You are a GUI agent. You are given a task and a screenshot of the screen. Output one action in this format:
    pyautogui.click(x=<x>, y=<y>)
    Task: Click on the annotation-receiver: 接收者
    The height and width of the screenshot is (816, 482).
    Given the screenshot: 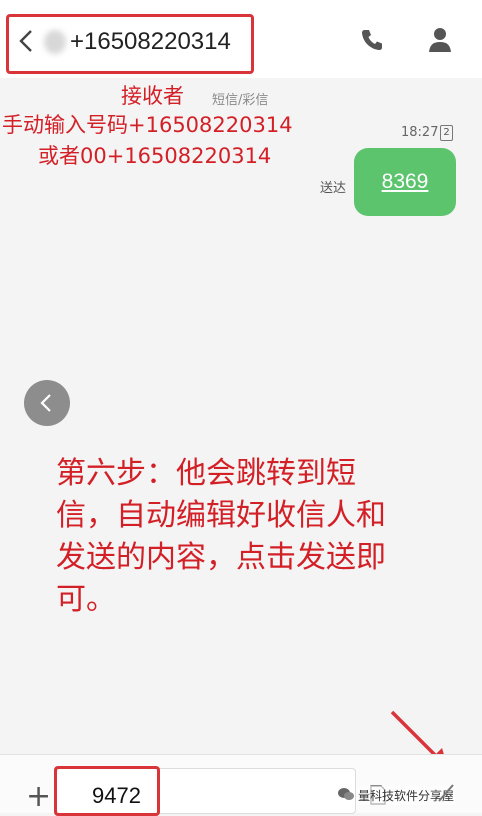 What is the action you would take?
    pyautogui.click(x=152, y=96)
    